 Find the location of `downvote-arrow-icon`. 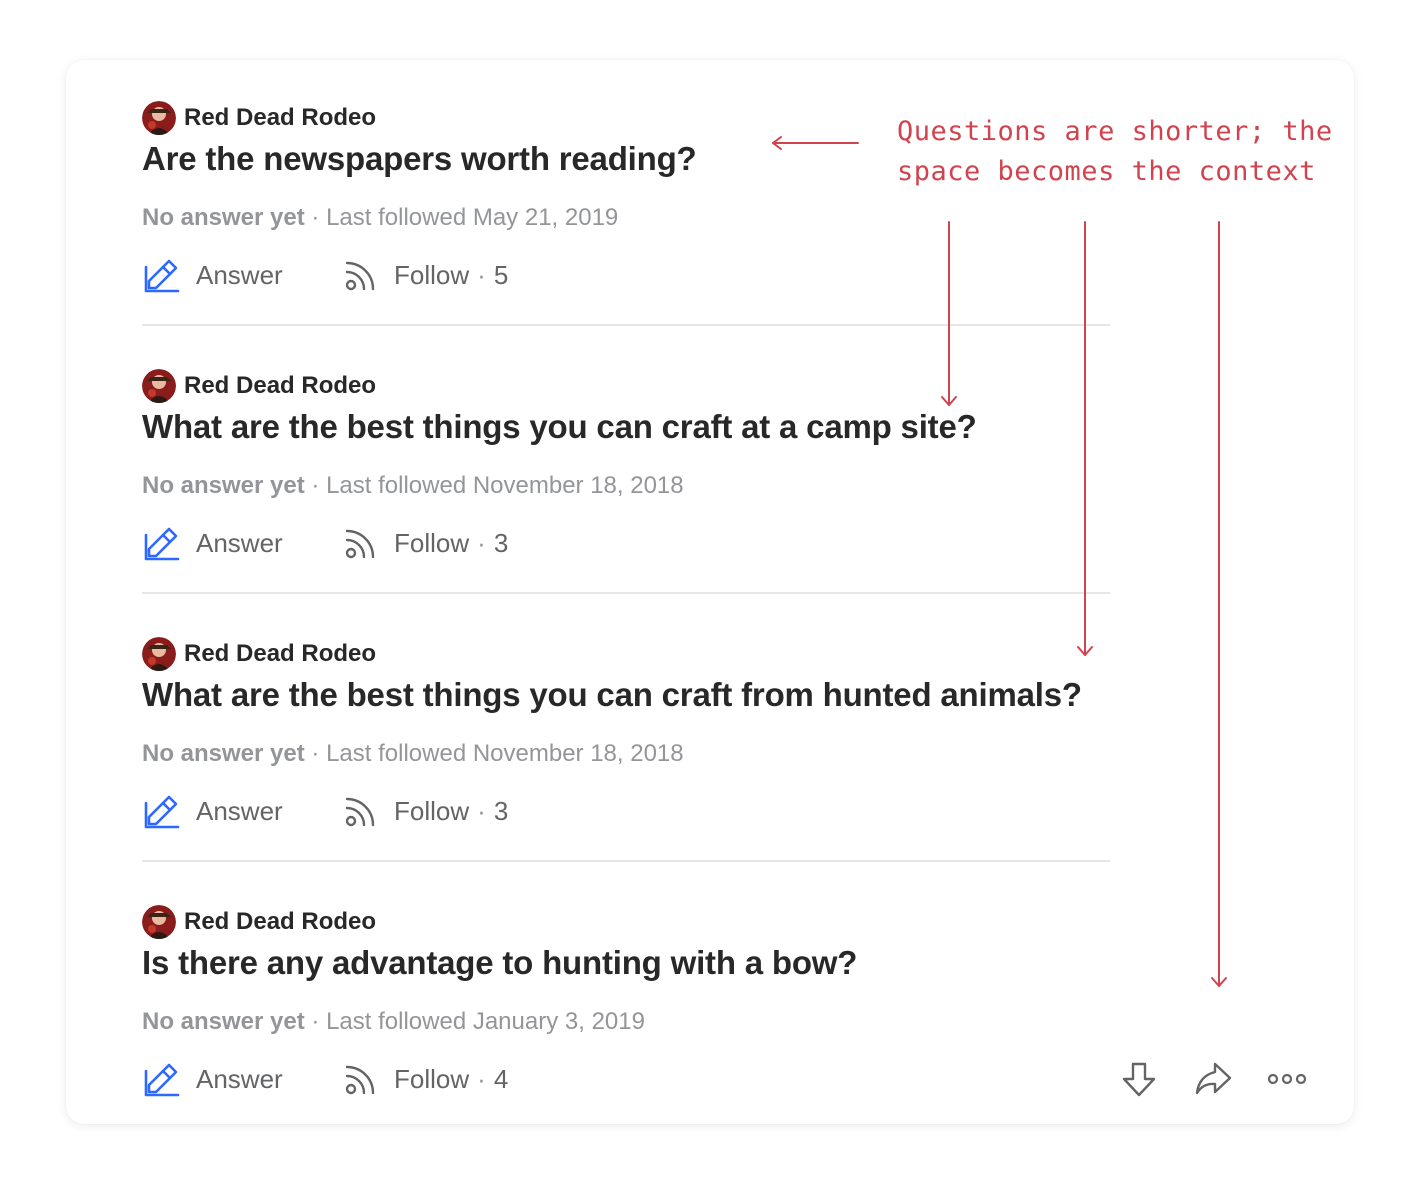

downvote-arrow-icon is located at coordinates (1139, 1081).